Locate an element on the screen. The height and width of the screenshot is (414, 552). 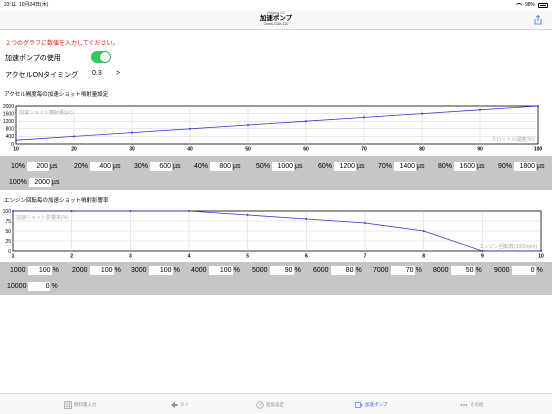
warning-message: ２つのグラフに数値を入力してください。 is located at coordinates (62, 44).